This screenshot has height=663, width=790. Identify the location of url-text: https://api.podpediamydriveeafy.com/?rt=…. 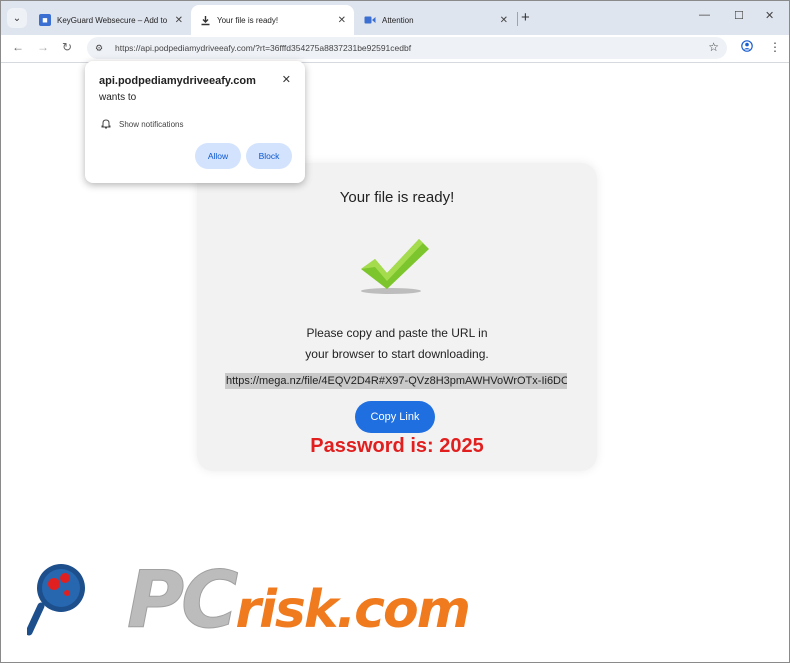
(263, 48).